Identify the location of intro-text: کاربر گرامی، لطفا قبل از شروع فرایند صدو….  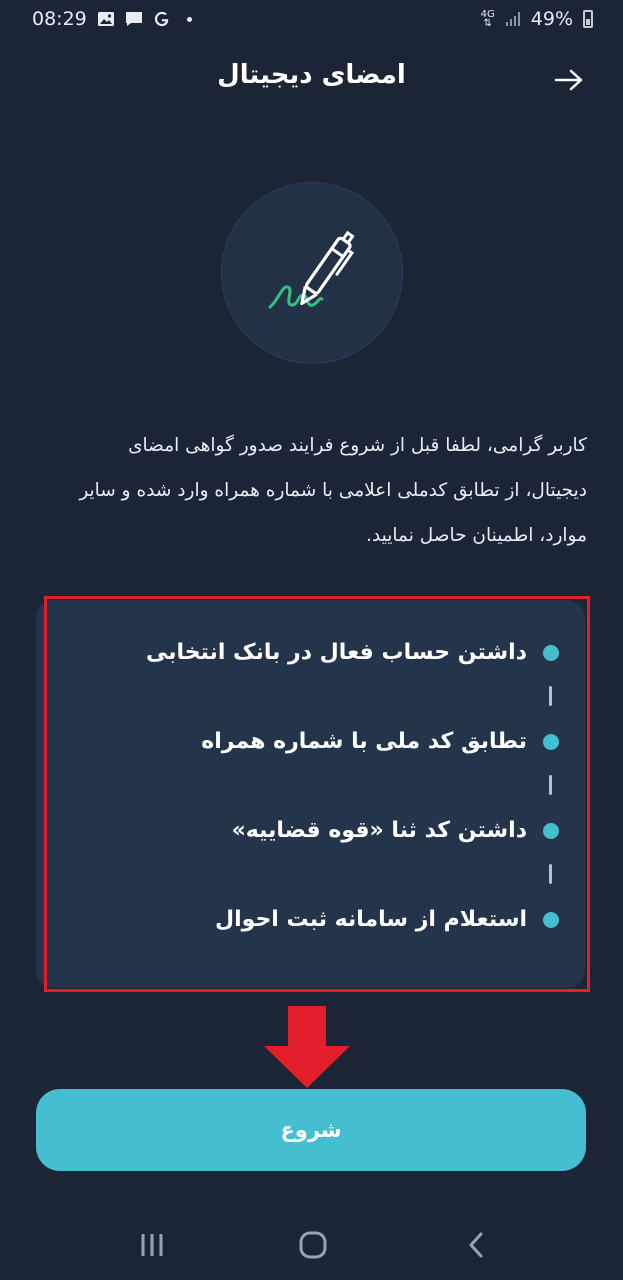
(307, 490).